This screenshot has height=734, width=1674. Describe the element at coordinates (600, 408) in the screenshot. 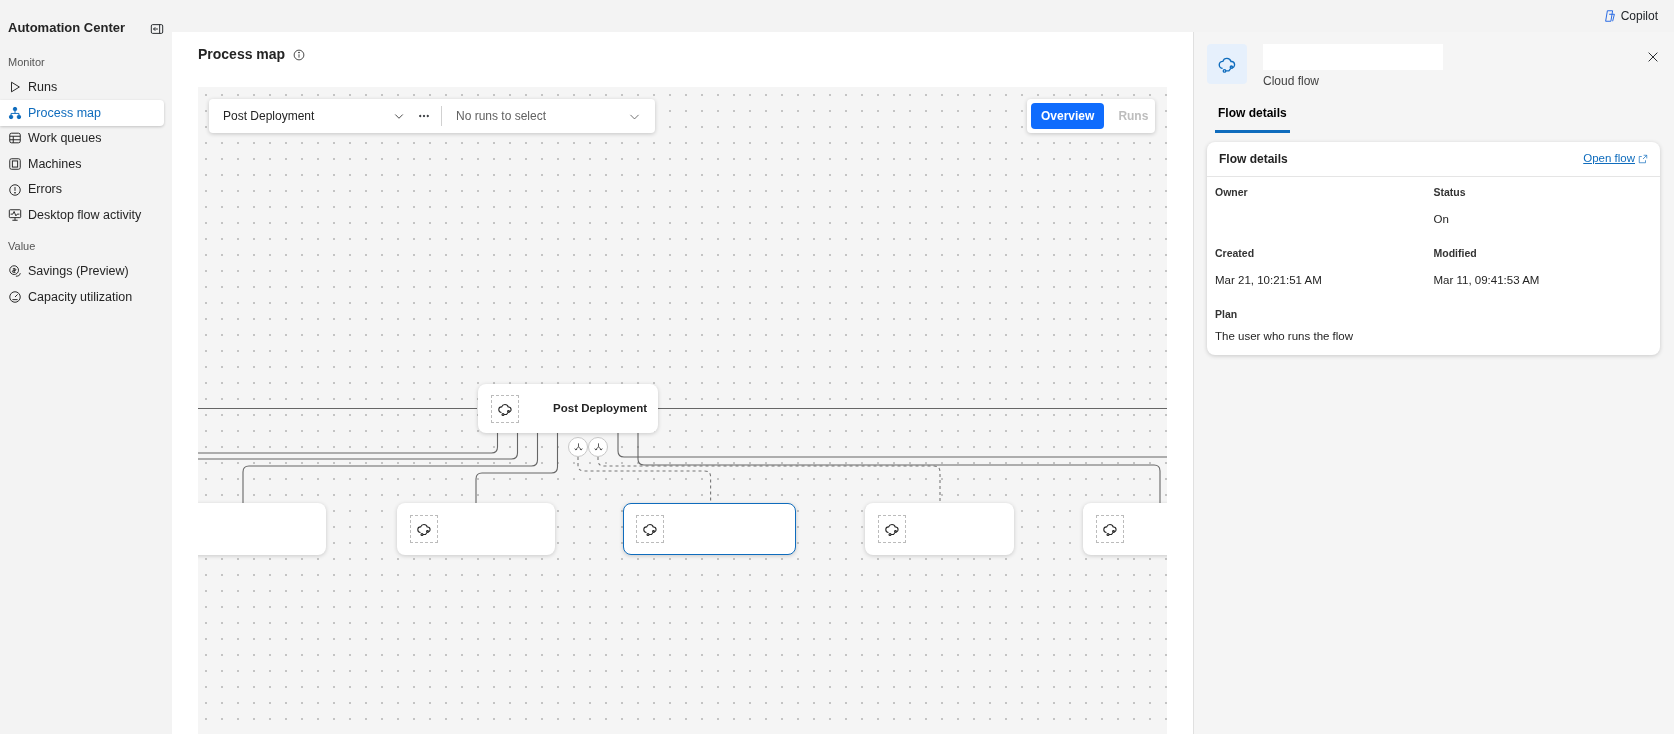

I see `node-label: Post Deployment` at that location.